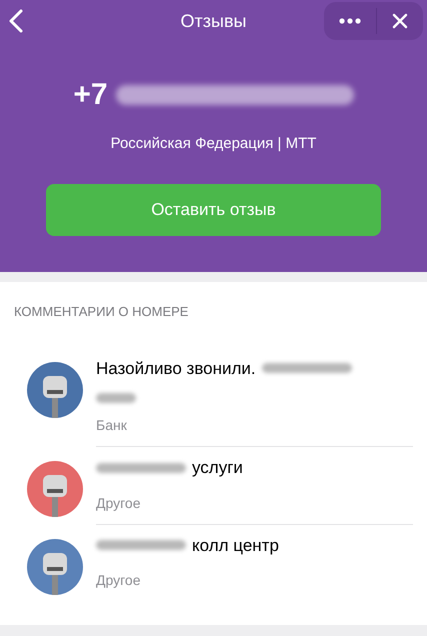  I want to click on back-icon, so click(16, 21).